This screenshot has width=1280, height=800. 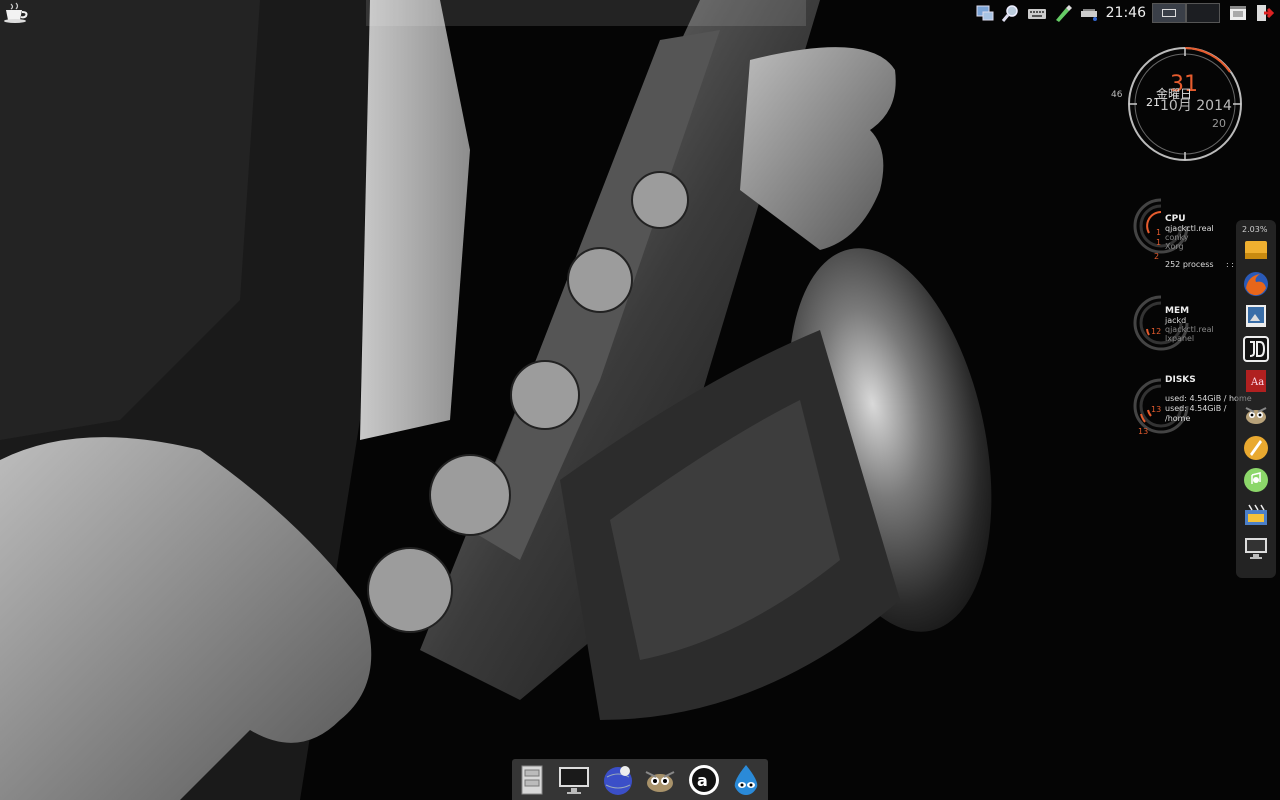 I want to click on disks-line-2: used: 4.54GiB /, so click(x=1196, y=408).